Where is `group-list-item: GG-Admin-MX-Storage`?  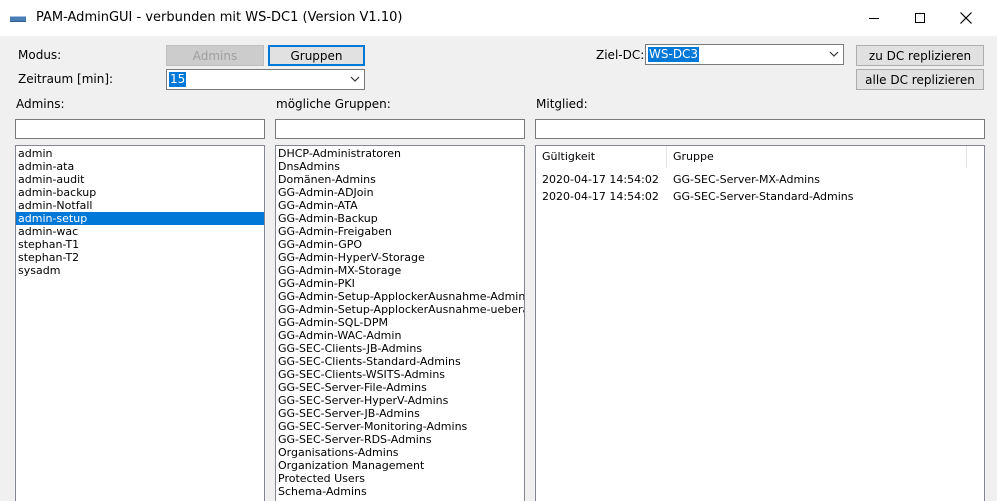
group-list-item: GG-Admin-MX-Storage is located at coordinates (400, 270).